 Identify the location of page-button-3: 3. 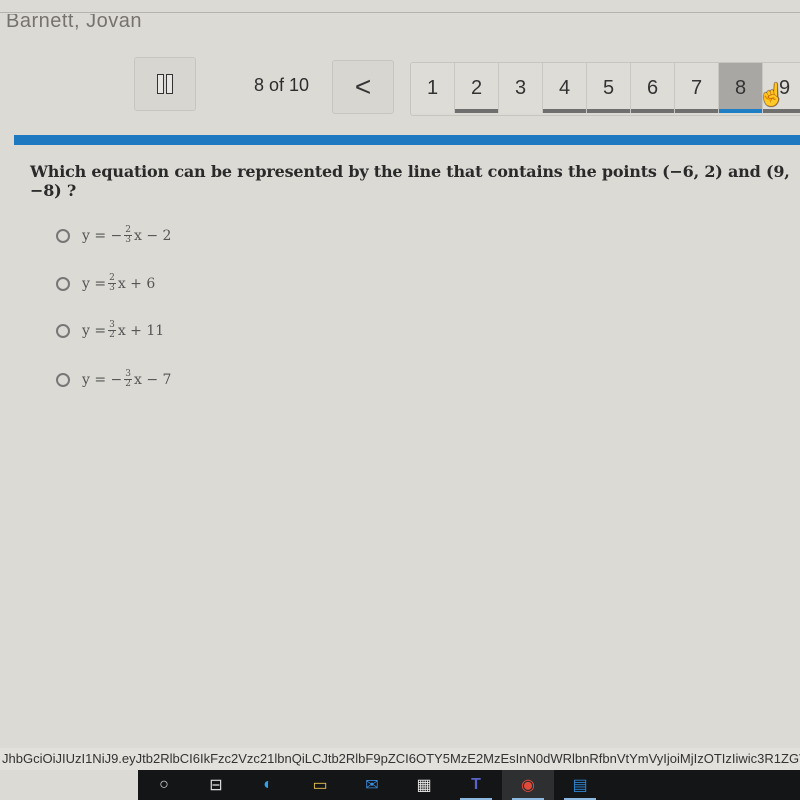
(521, 88).